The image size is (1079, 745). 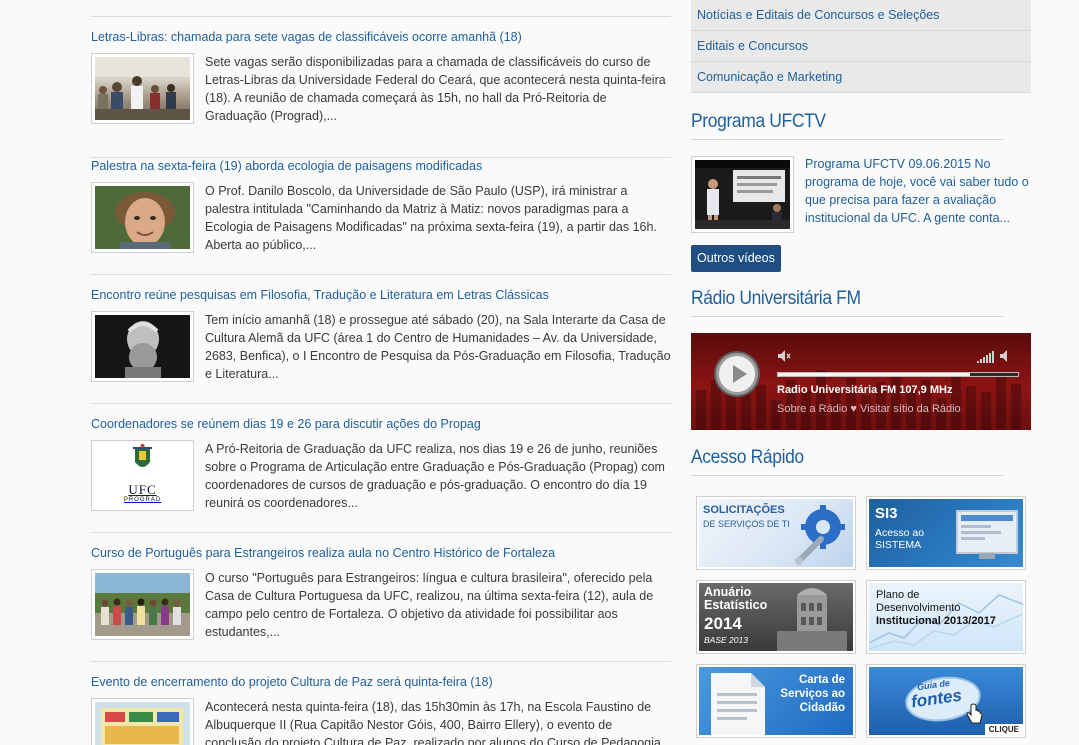 I want to click on tile-pdi-line1: Plano de, so click(x=898, y=595).